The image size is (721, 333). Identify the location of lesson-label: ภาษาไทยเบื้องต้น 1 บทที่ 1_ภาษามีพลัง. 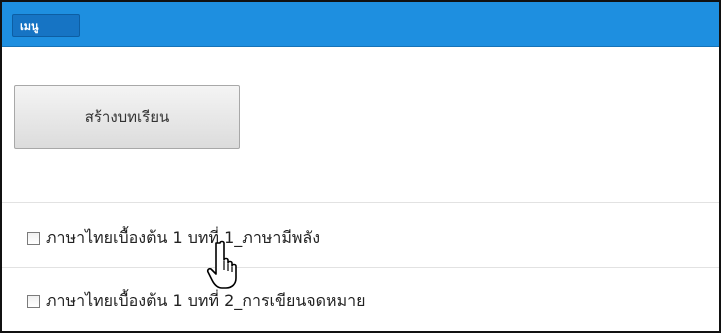
(183, 237).